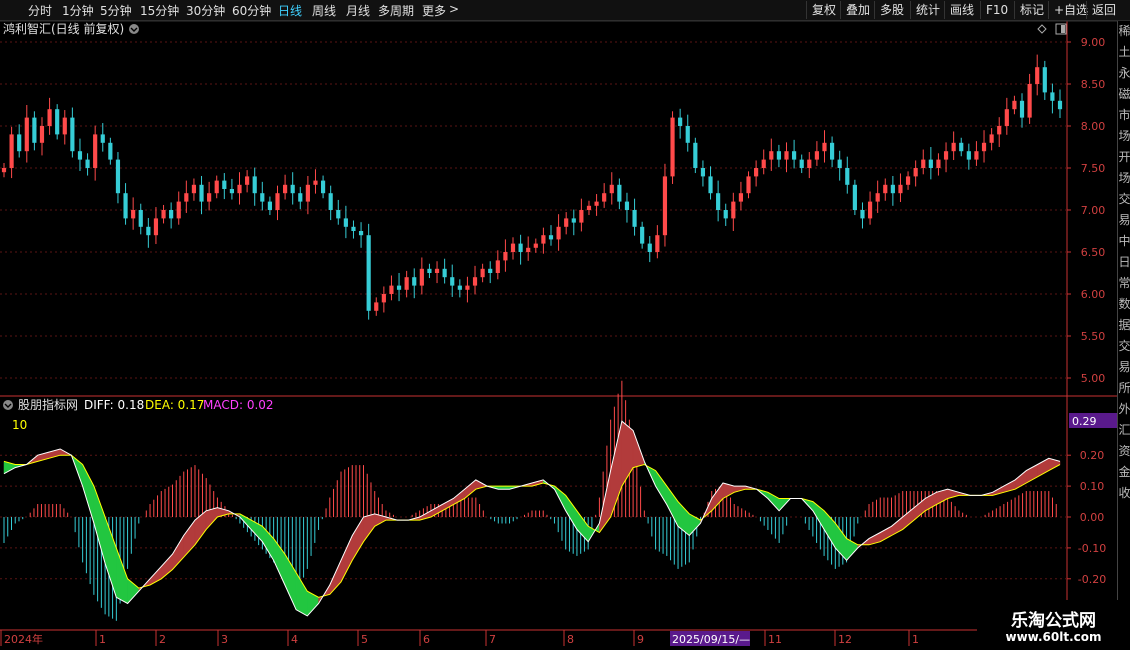 This screenshot has width=1130, height=650. Describe the element at coordinates (48, 404) in the screenshot. I see `macd-panel-title: 股朋指标网` at that location.